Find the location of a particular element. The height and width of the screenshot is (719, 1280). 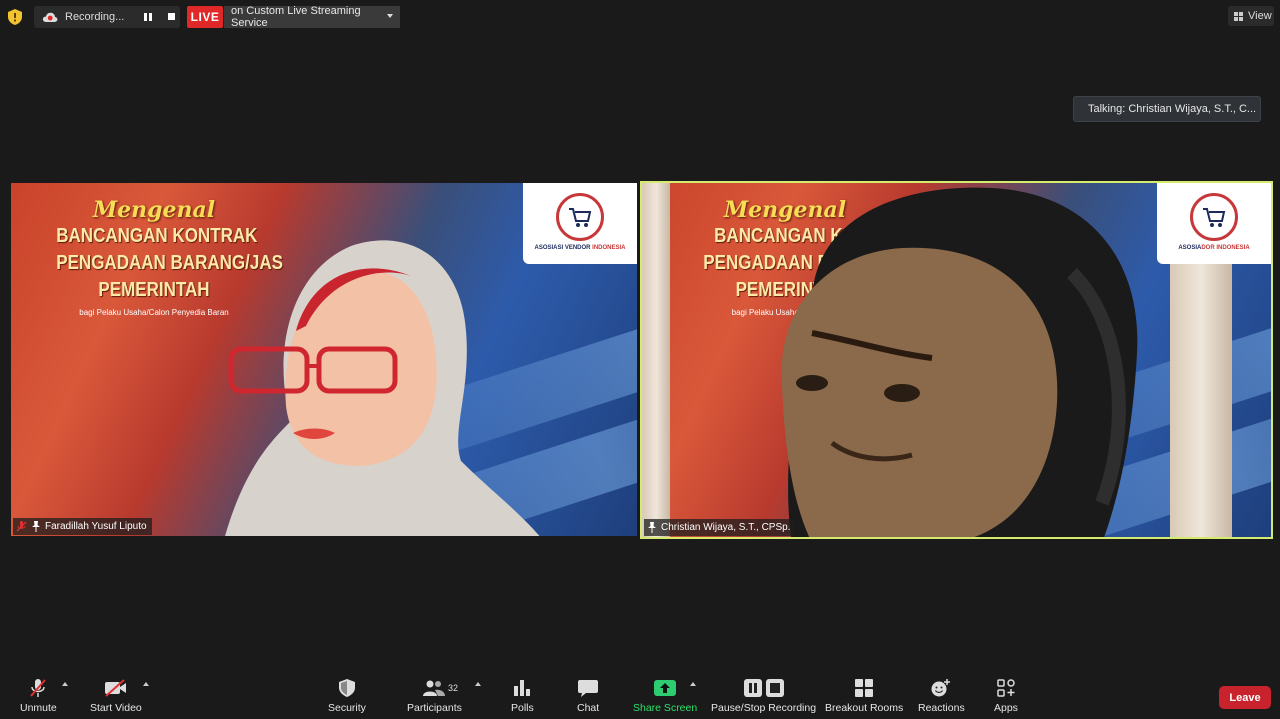

logo-card: ASOSIADOR INDONESIA is located at coordinates (1214, 223).